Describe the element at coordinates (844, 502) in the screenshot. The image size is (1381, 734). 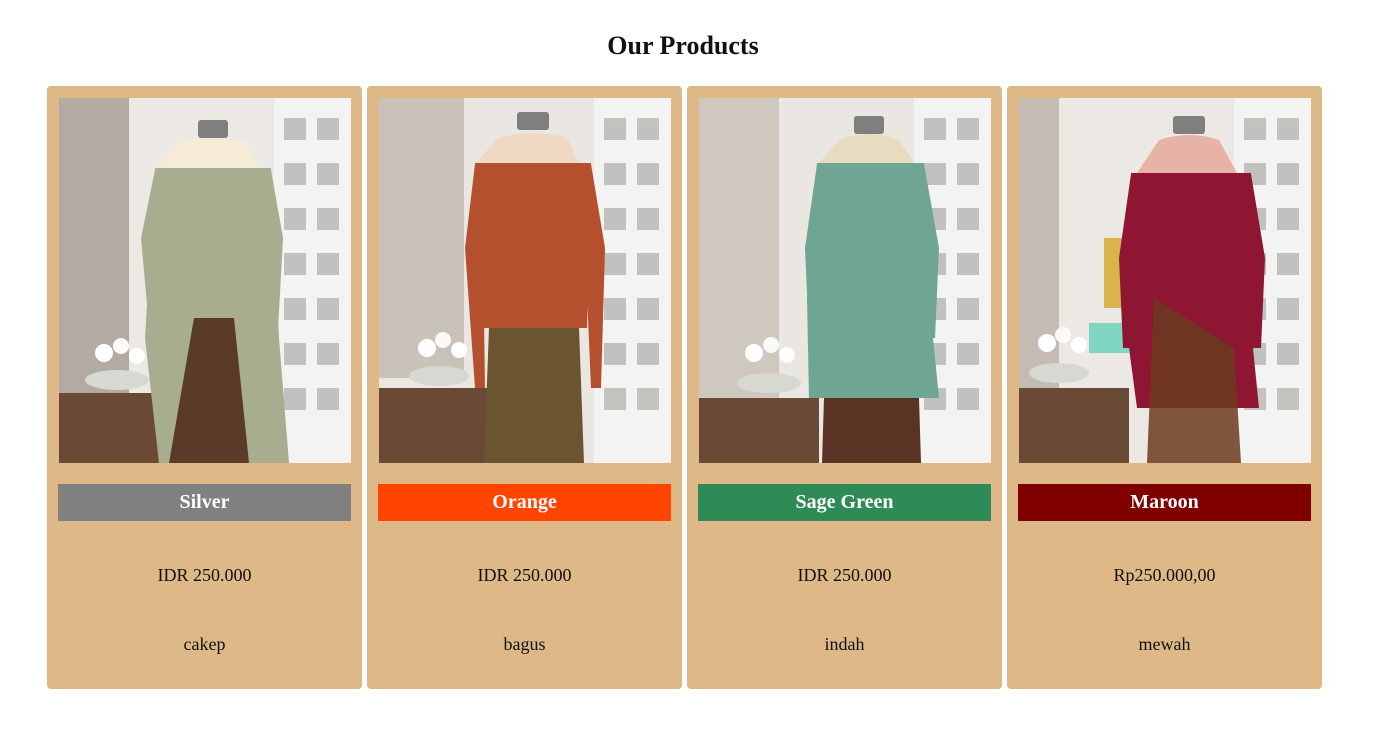
I see `color-name-label: Sage Green` at that location.